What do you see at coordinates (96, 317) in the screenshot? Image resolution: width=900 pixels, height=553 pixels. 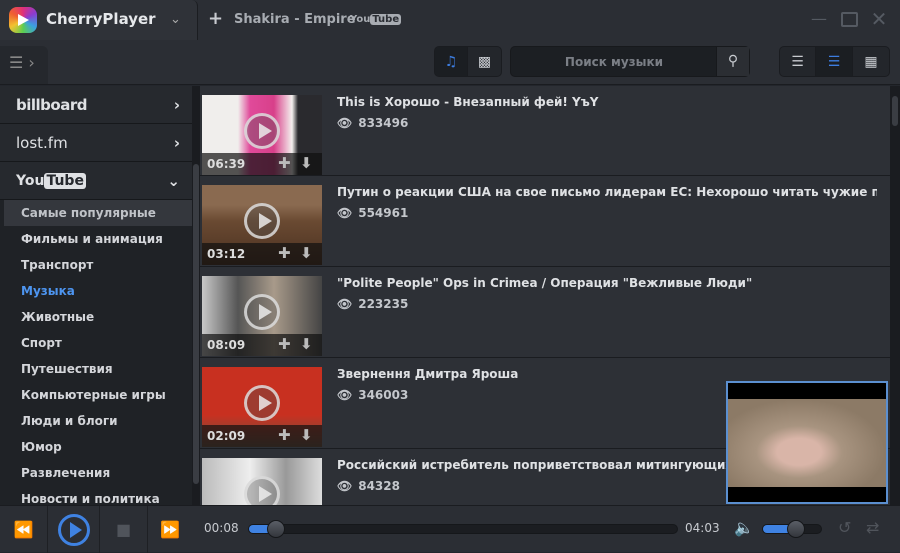 I see `category-item: Животные` at bounding box center [96, 317].